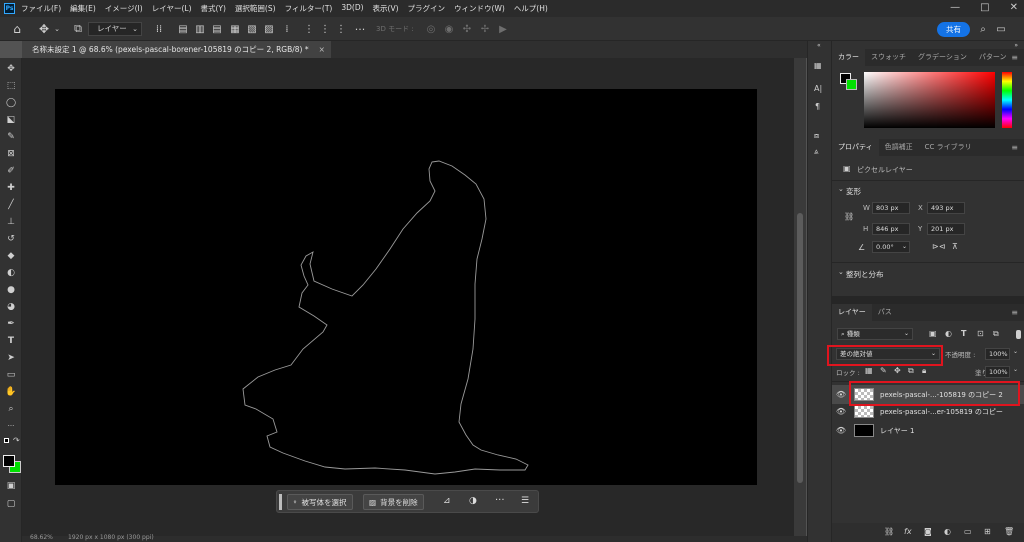  Describe the element at coordinates (83, 8) in the screenshot. I see `menu-edit: 編集(E)` at that location.